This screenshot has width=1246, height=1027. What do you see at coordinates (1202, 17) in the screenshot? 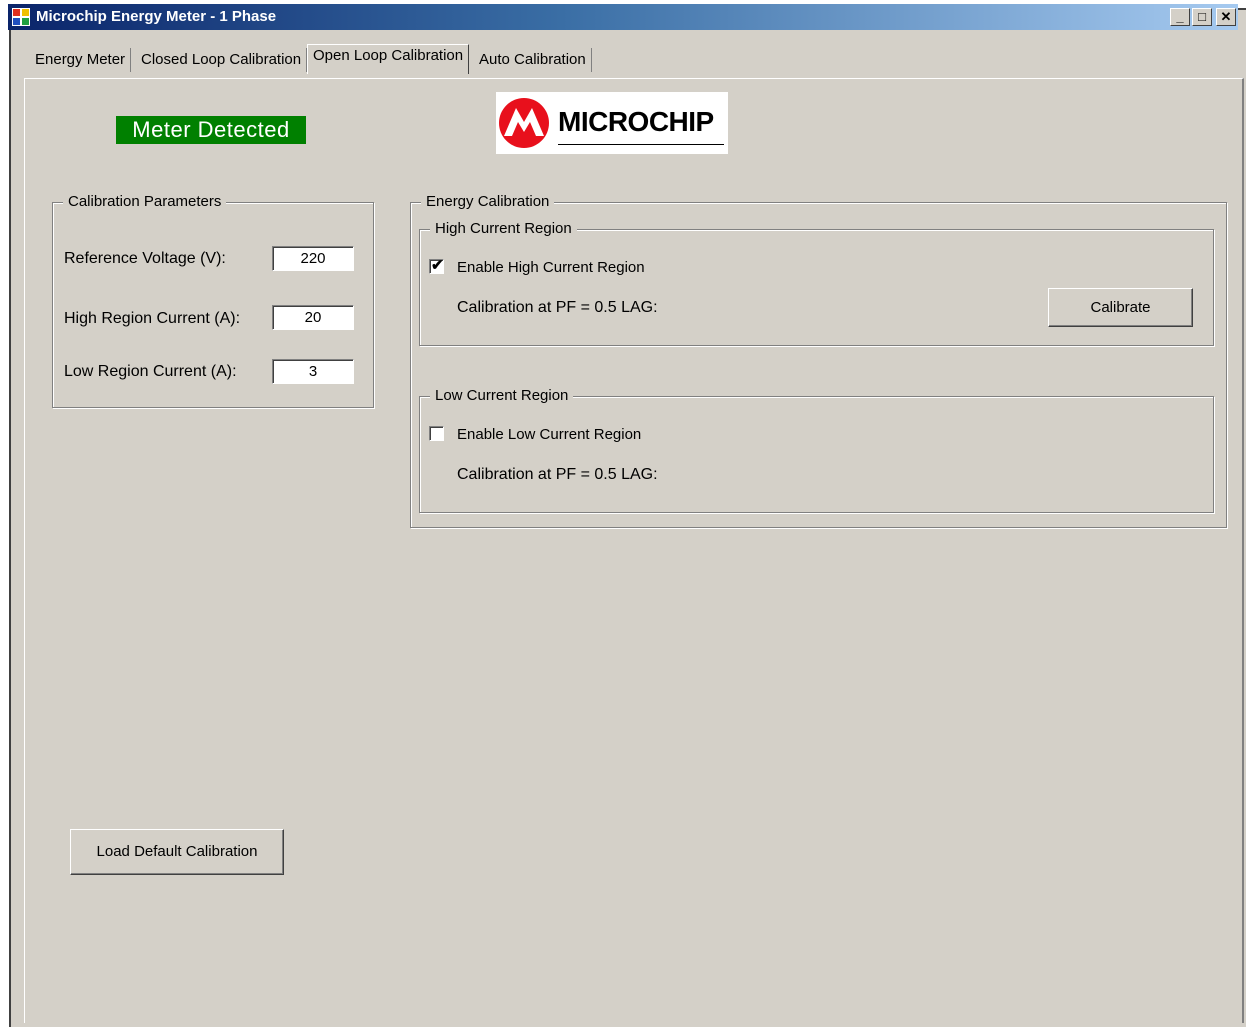
I see `maximize-icon: □` at bounding box center [1202, 17].